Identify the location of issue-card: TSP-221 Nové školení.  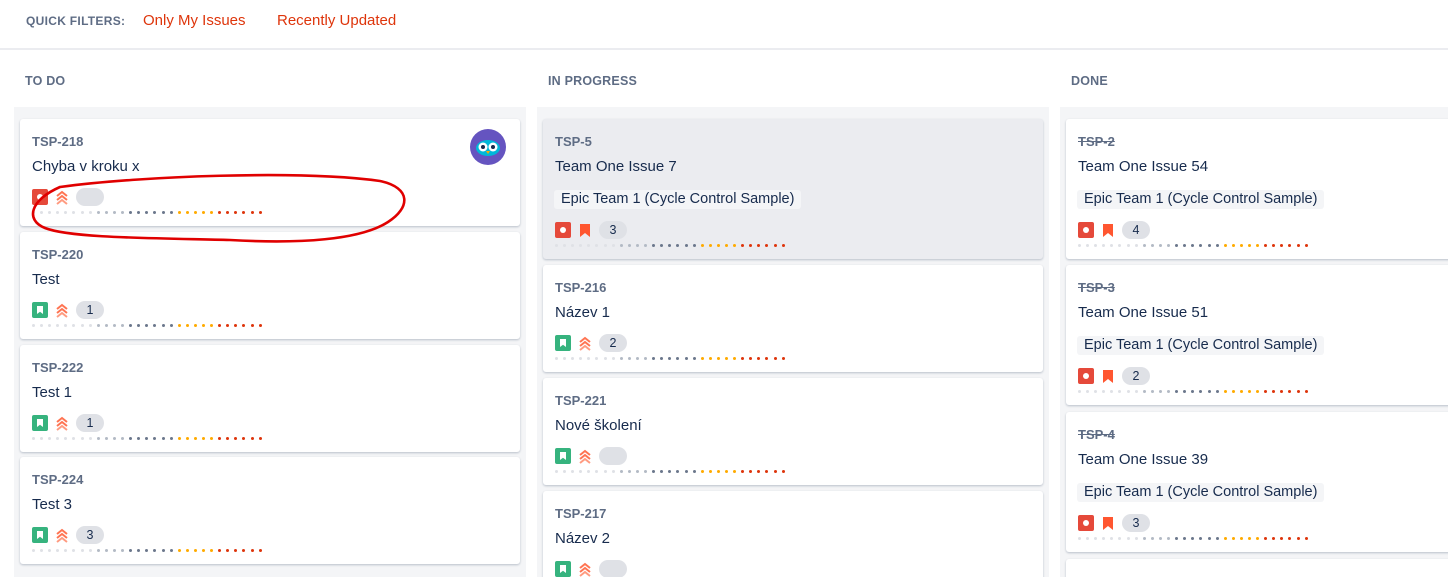
(793, 431).